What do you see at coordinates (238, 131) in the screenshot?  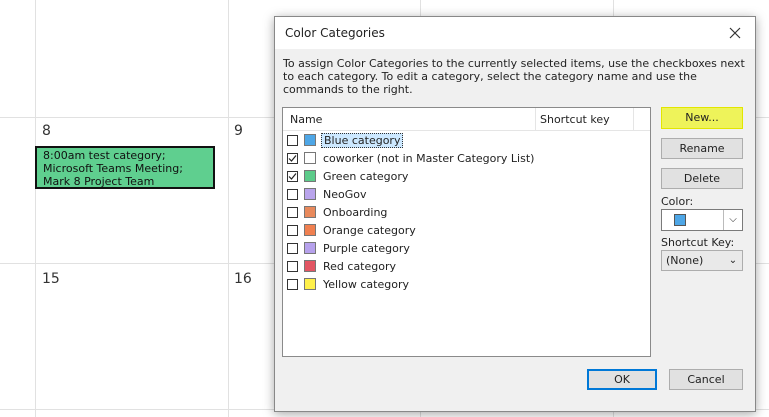 I see `day-number: 9` at bounding box center [238, 131].